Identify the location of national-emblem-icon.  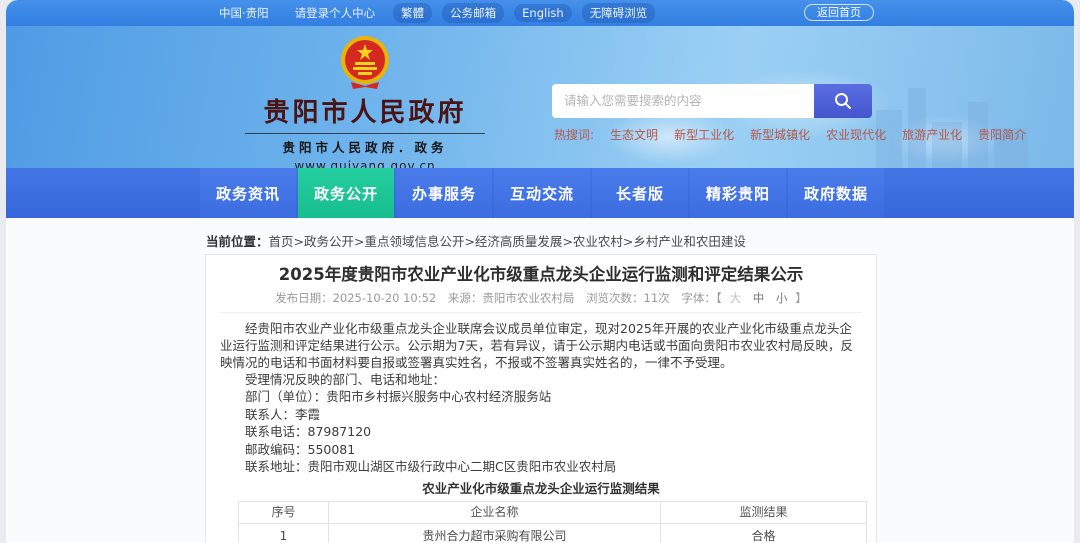
(365, 62).